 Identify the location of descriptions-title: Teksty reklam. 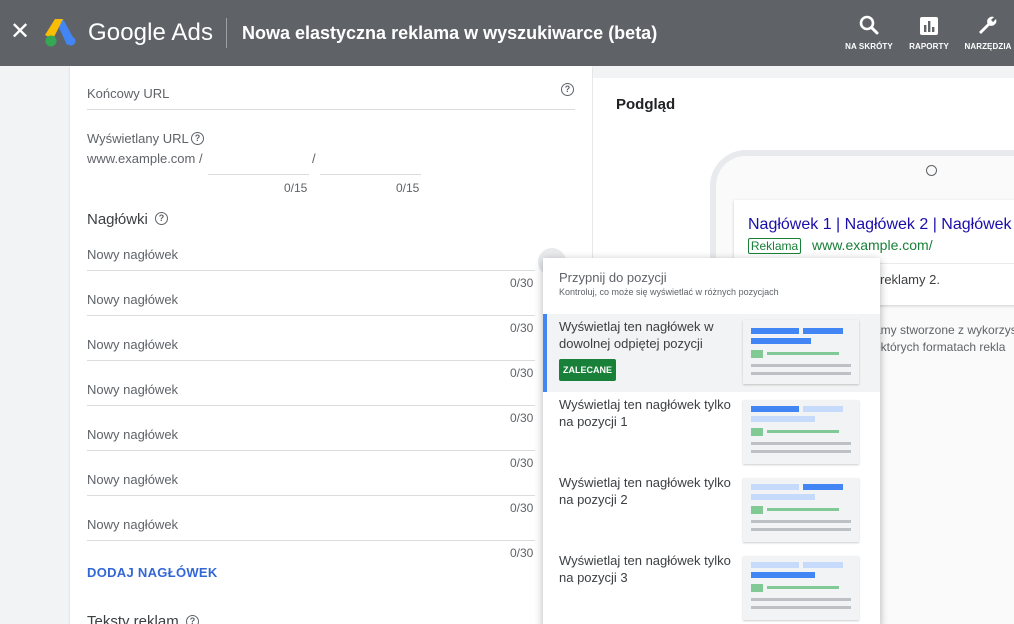
(133, 618).